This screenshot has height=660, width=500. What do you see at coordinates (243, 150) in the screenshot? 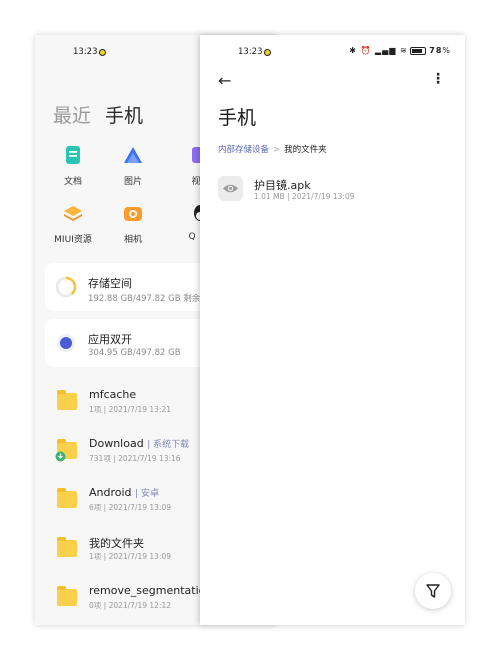
I see `breadcrumb-root: 内部存储设备` at bounding box center [243, 150].